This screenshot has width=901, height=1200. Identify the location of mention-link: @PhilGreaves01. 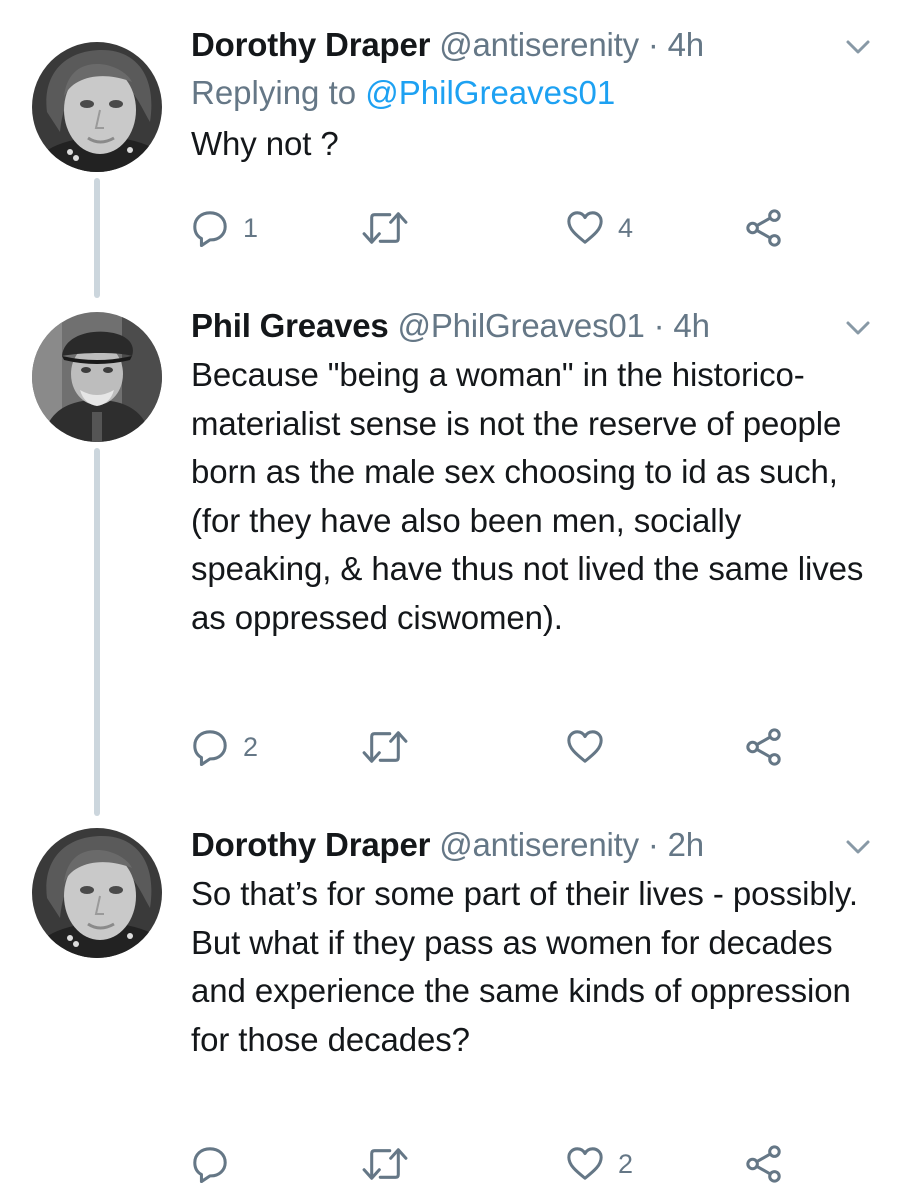
(490, 92).